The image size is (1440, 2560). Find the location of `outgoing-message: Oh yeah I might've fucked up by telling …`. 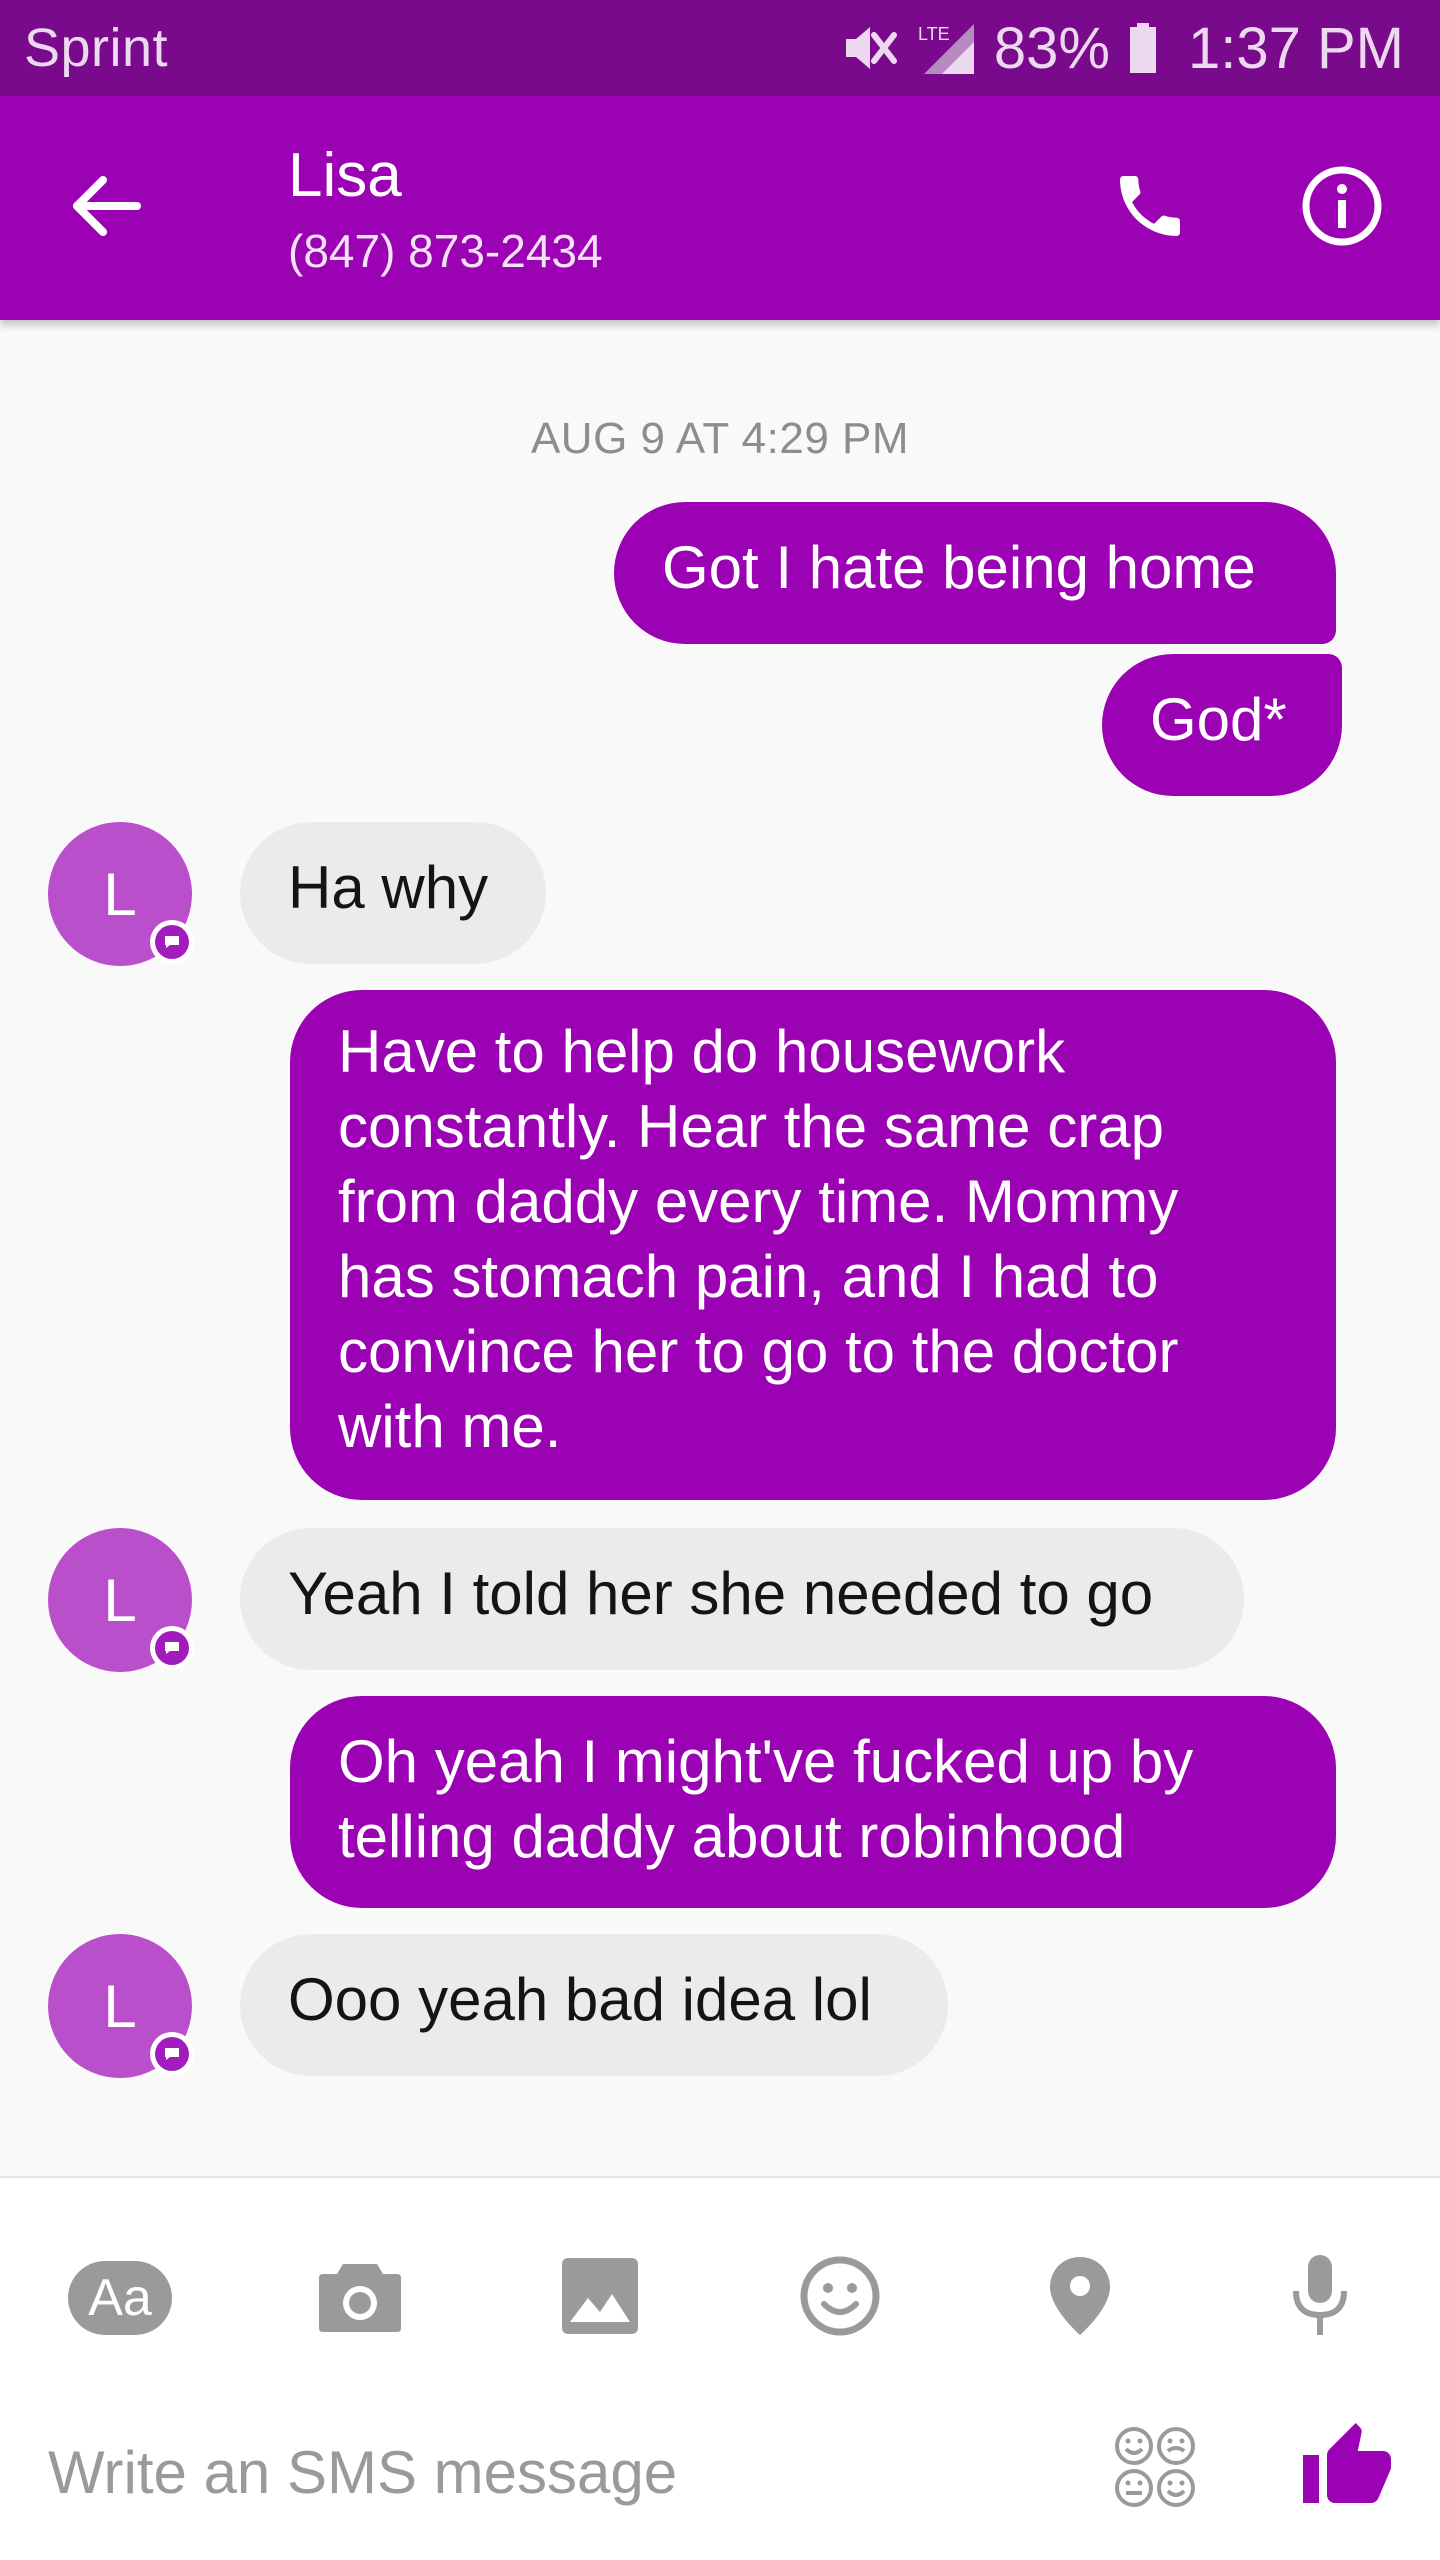

outgoing-message: Oh yeah I might've fucked up by telling … is located at coordinates (813, 1802).